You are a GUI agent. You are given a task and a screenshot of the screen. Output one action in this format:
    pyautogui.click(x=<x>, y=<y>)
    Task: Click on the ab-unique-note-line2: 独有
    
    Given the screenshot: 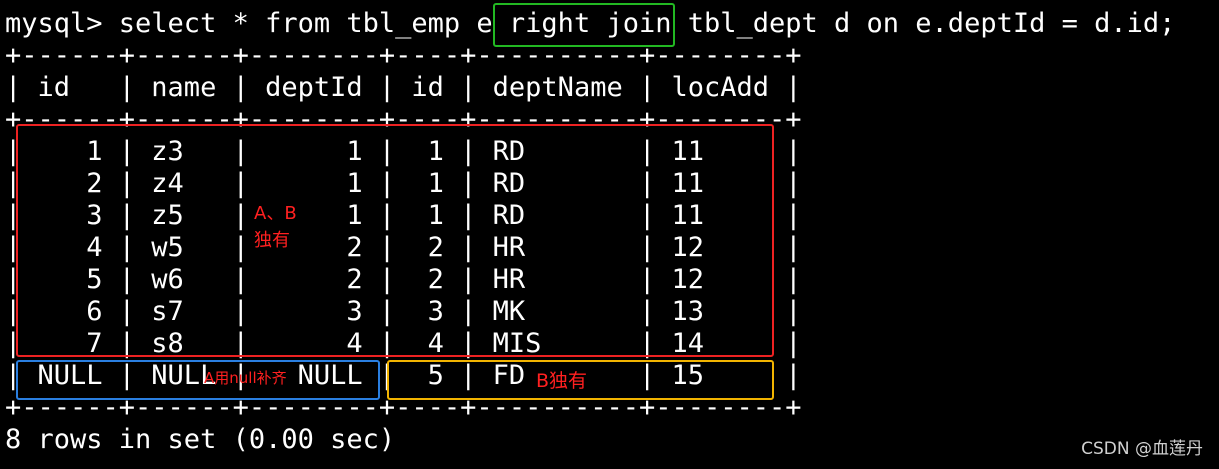 What is the action you would take?
    pyautogui.click(x=272, y=240)
    